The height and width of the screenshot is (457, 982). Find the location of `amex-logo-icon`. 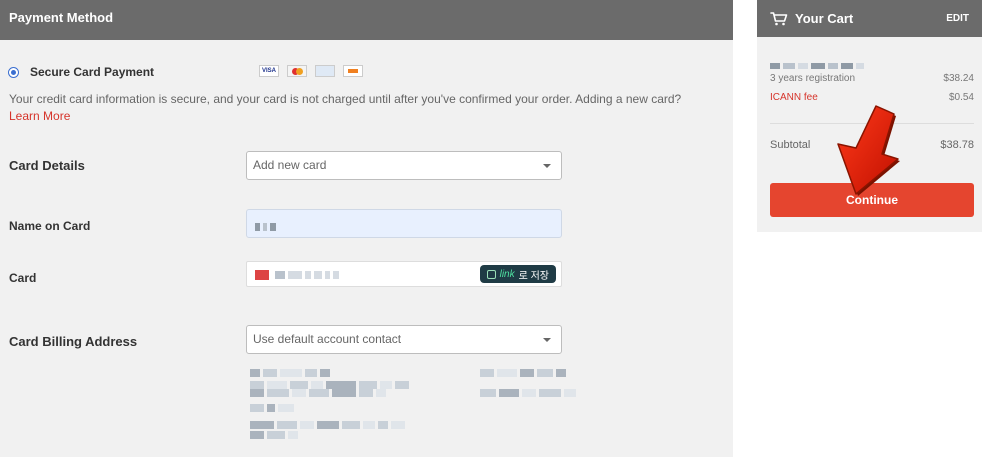

amex-logo-icon is located at coordinates (325, 71).